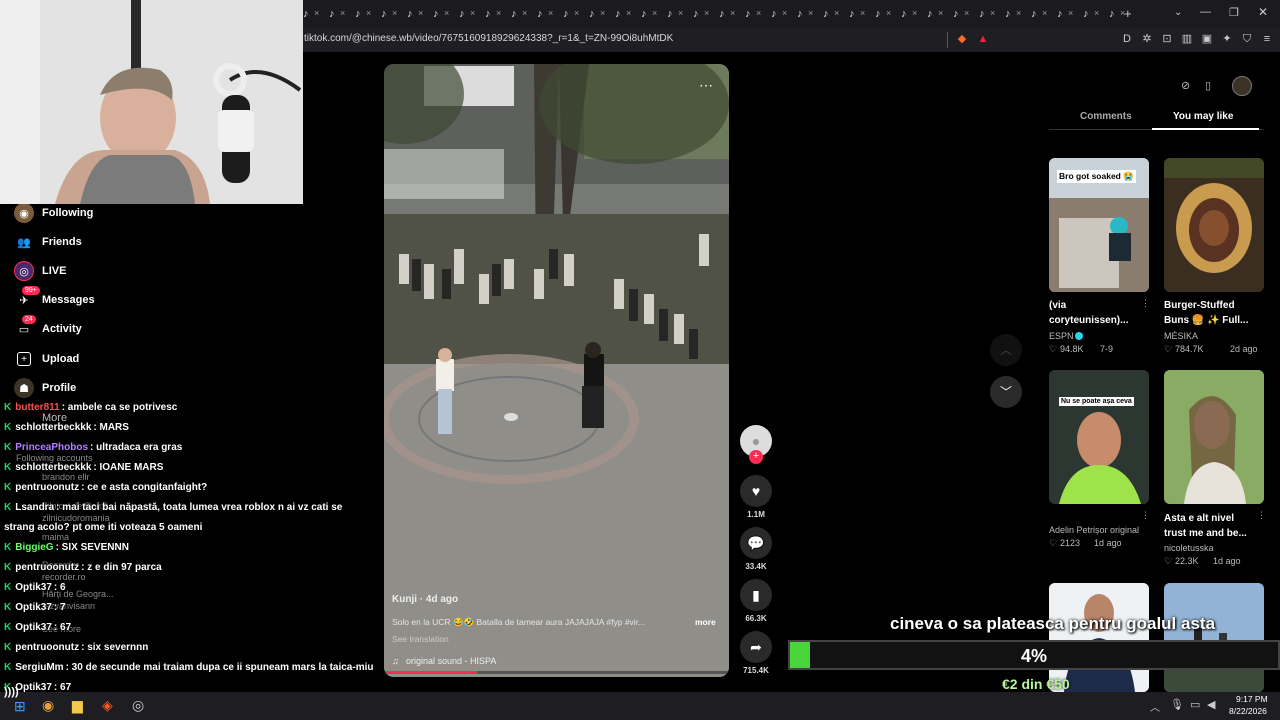 Image resolution: width=1280 pixels, height=720 pixels. I want to click on next-video-chevron-down-icon: ﹀, so click(1006, 392).